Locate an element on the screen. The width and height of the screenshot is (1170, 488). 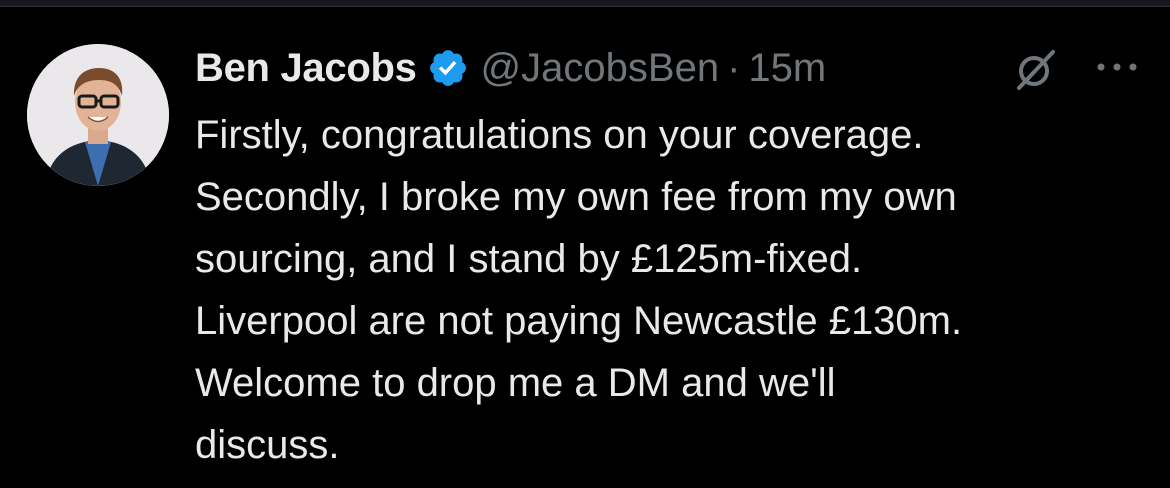
tweet-header: Ben Jacobs @JacobsBen · 15m is located at coordinates (510, 68).